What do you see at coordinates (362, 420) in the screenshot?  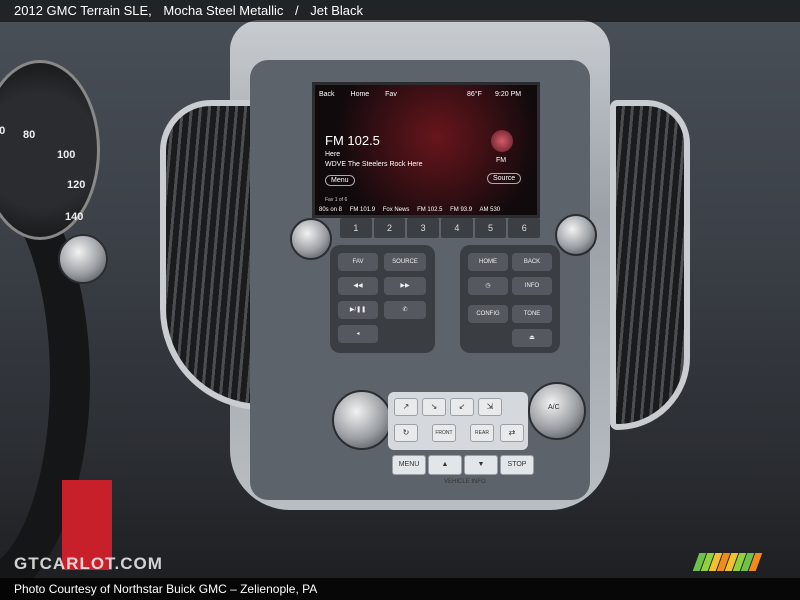 I see `fan-speed-knob` at bounding box center [362, 420].